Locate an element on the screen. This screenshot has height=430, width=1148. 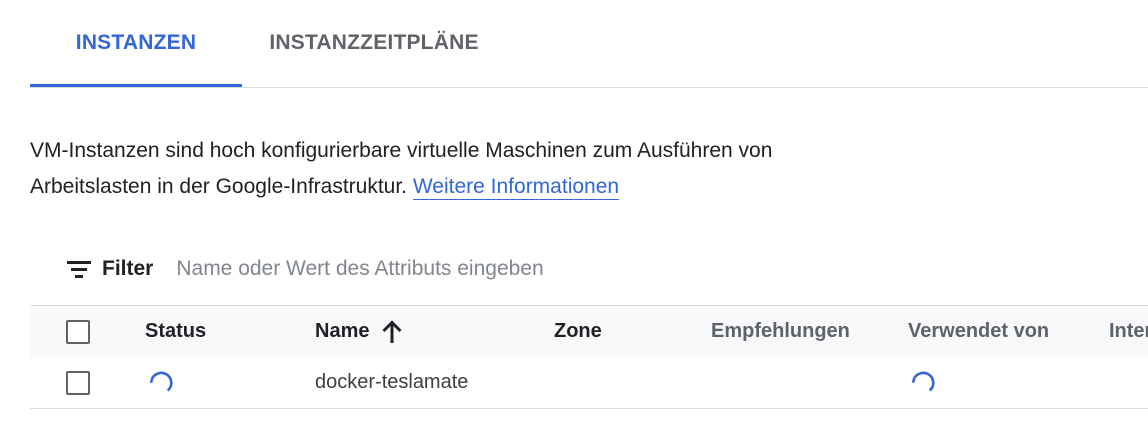
column-header-name: Name is located at coordinates (359, 331).